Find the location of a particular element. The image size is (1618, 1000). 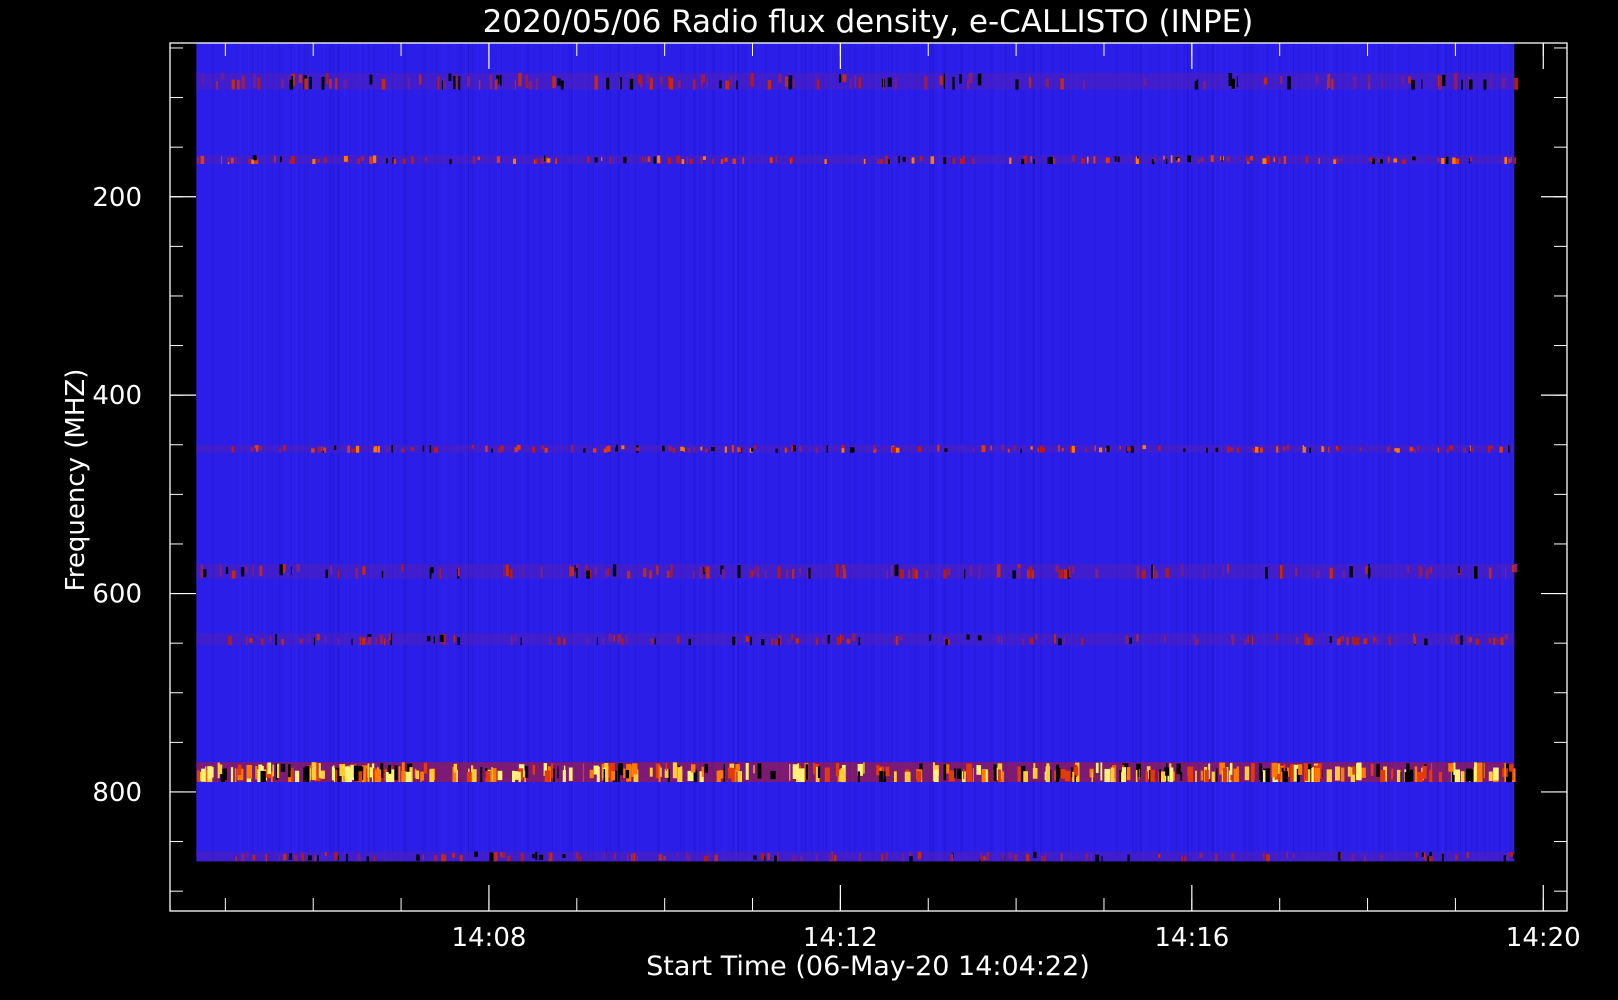

y-tick-label: 400 is located at coordinates (117, 396).